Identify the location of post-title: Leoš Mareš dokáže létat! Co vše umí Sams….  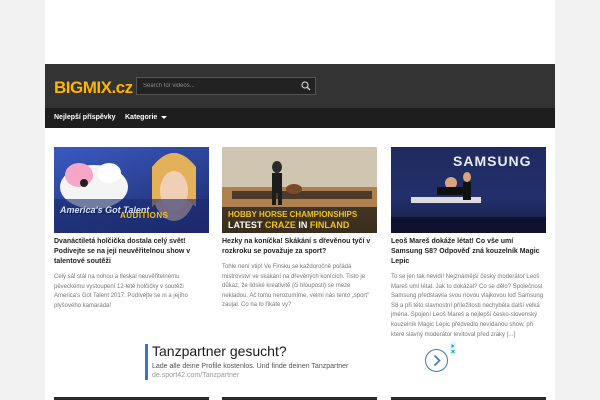
(468, 252).